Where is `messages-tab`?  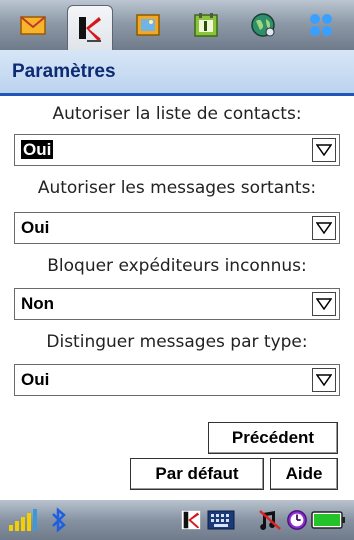 messages-tab is located at coordinates (33, 25).